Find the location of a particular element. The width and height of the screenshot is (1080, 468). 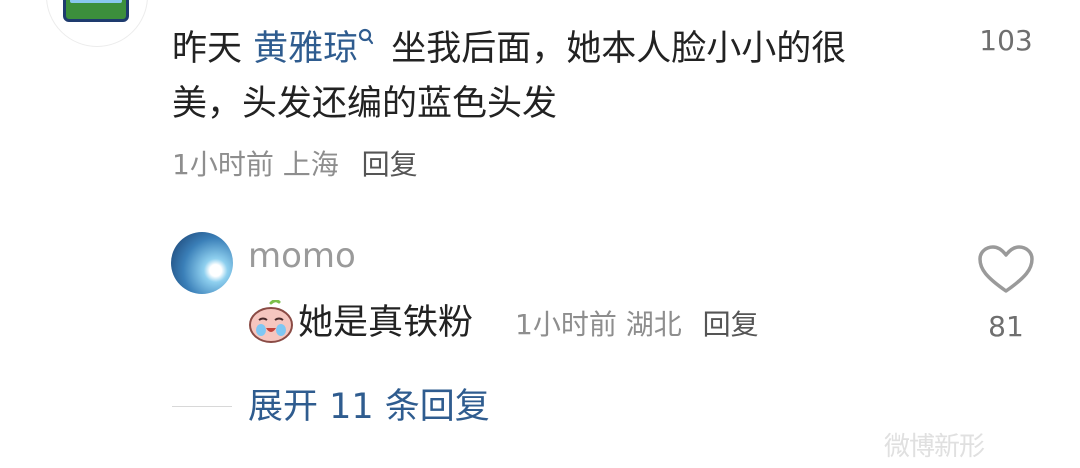

reply-button: 回复 is located at coordinates (390, 164).